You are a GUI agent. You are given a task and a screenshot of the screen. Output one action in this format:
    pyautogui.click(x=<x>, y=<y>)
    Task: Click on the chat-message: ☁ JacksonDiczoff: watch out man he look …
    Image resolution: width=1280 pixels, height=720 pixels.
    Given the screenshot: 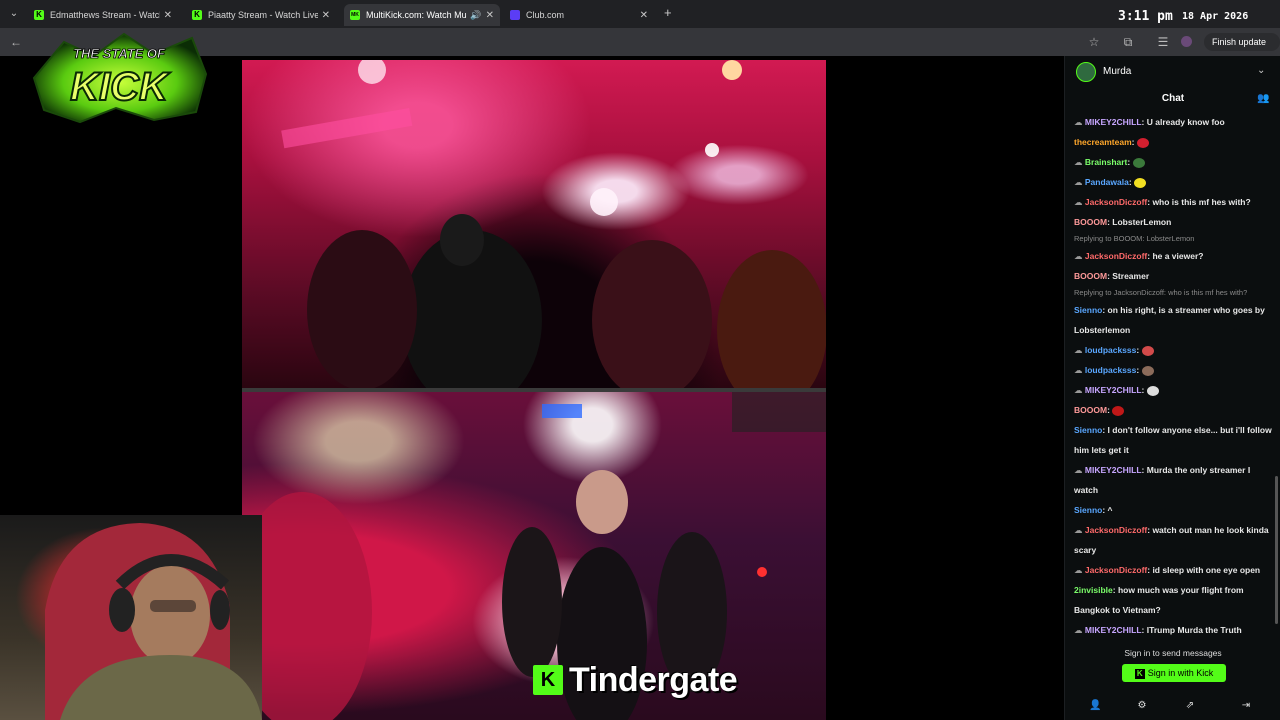 What is the action you would take?
    pyautogui.click(x=1174, y=540)
    